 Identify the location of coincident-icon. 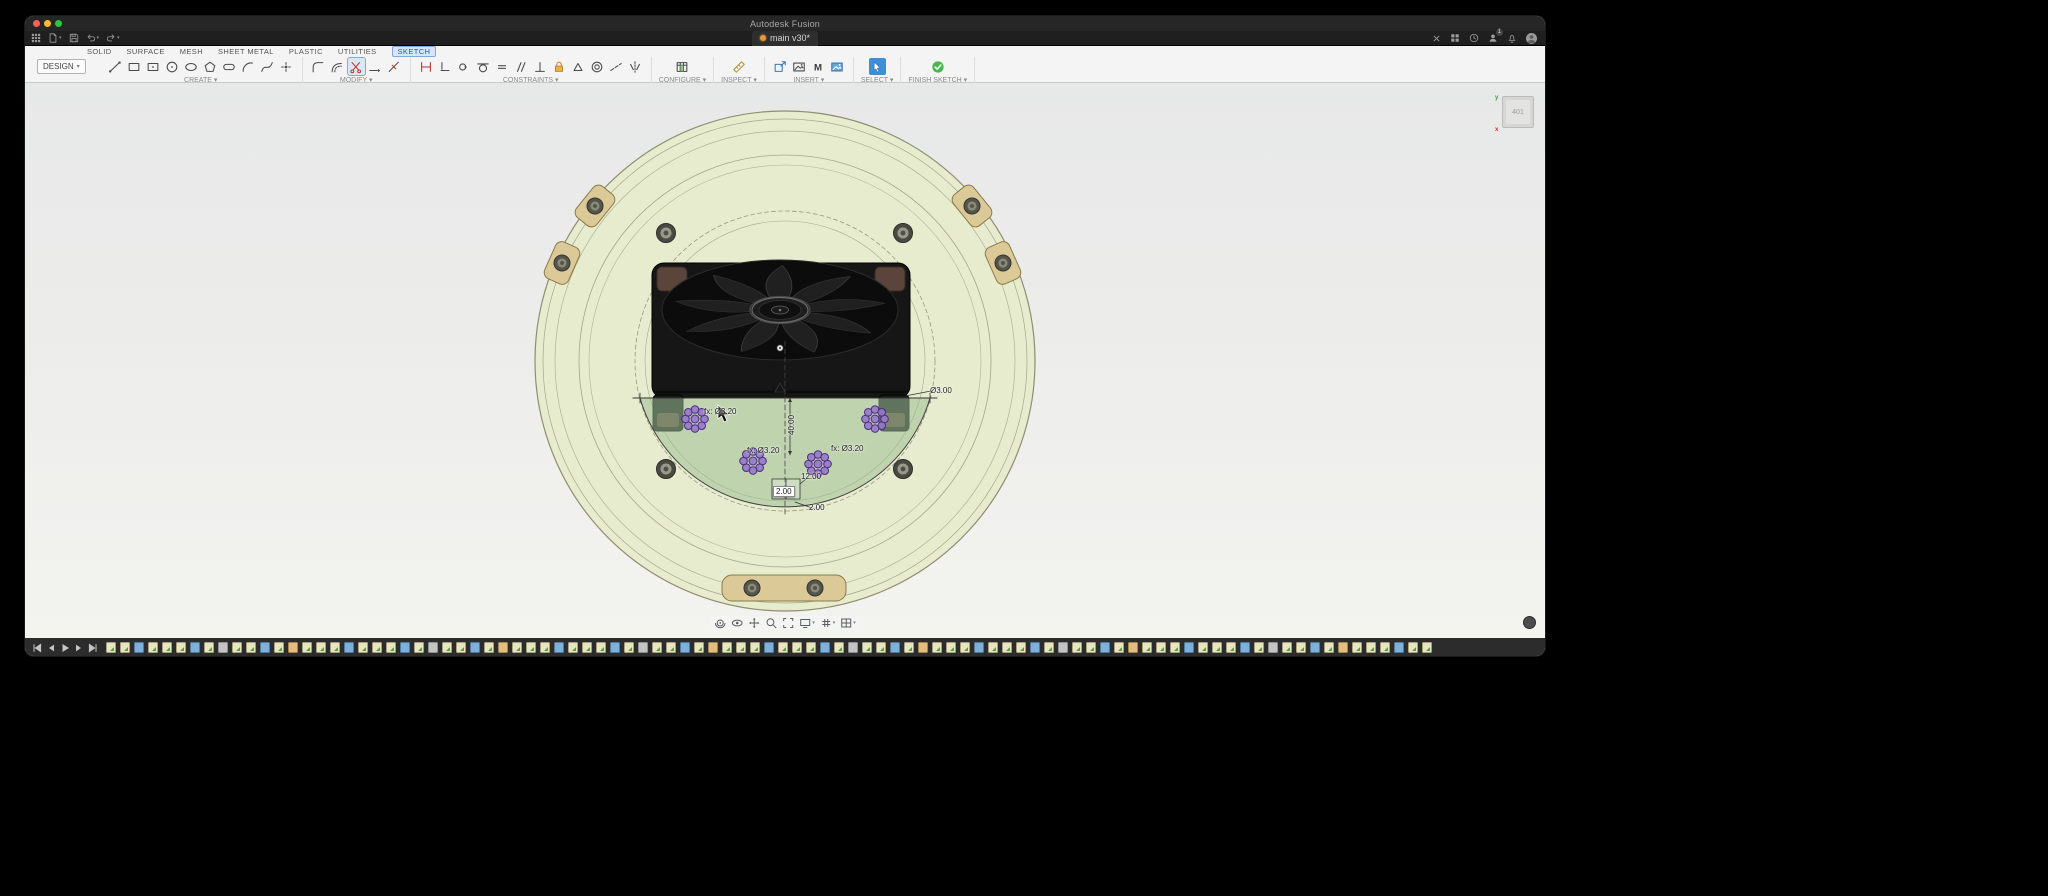
(464, 66).